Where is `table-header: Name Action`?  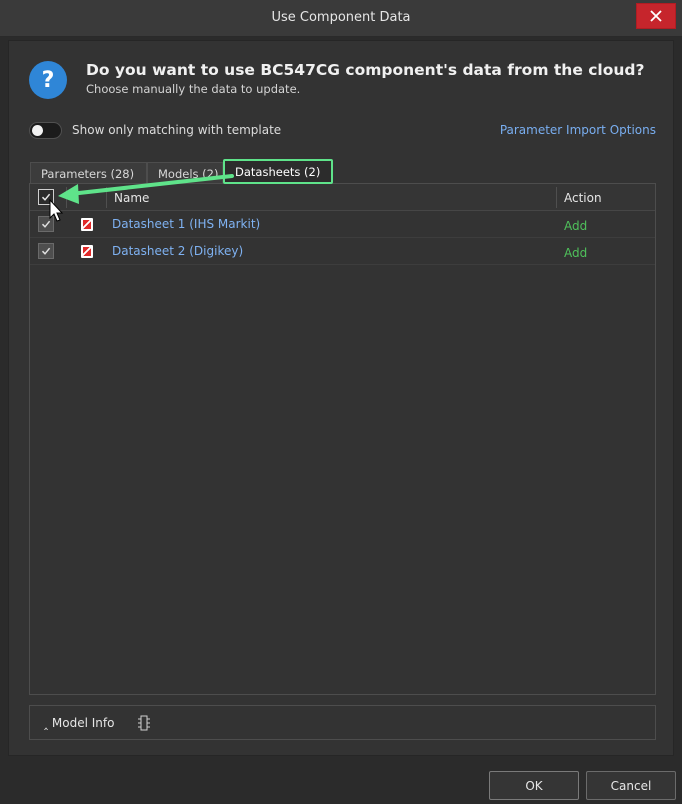 table-header: Name Action is located at coordinates (342, 197).